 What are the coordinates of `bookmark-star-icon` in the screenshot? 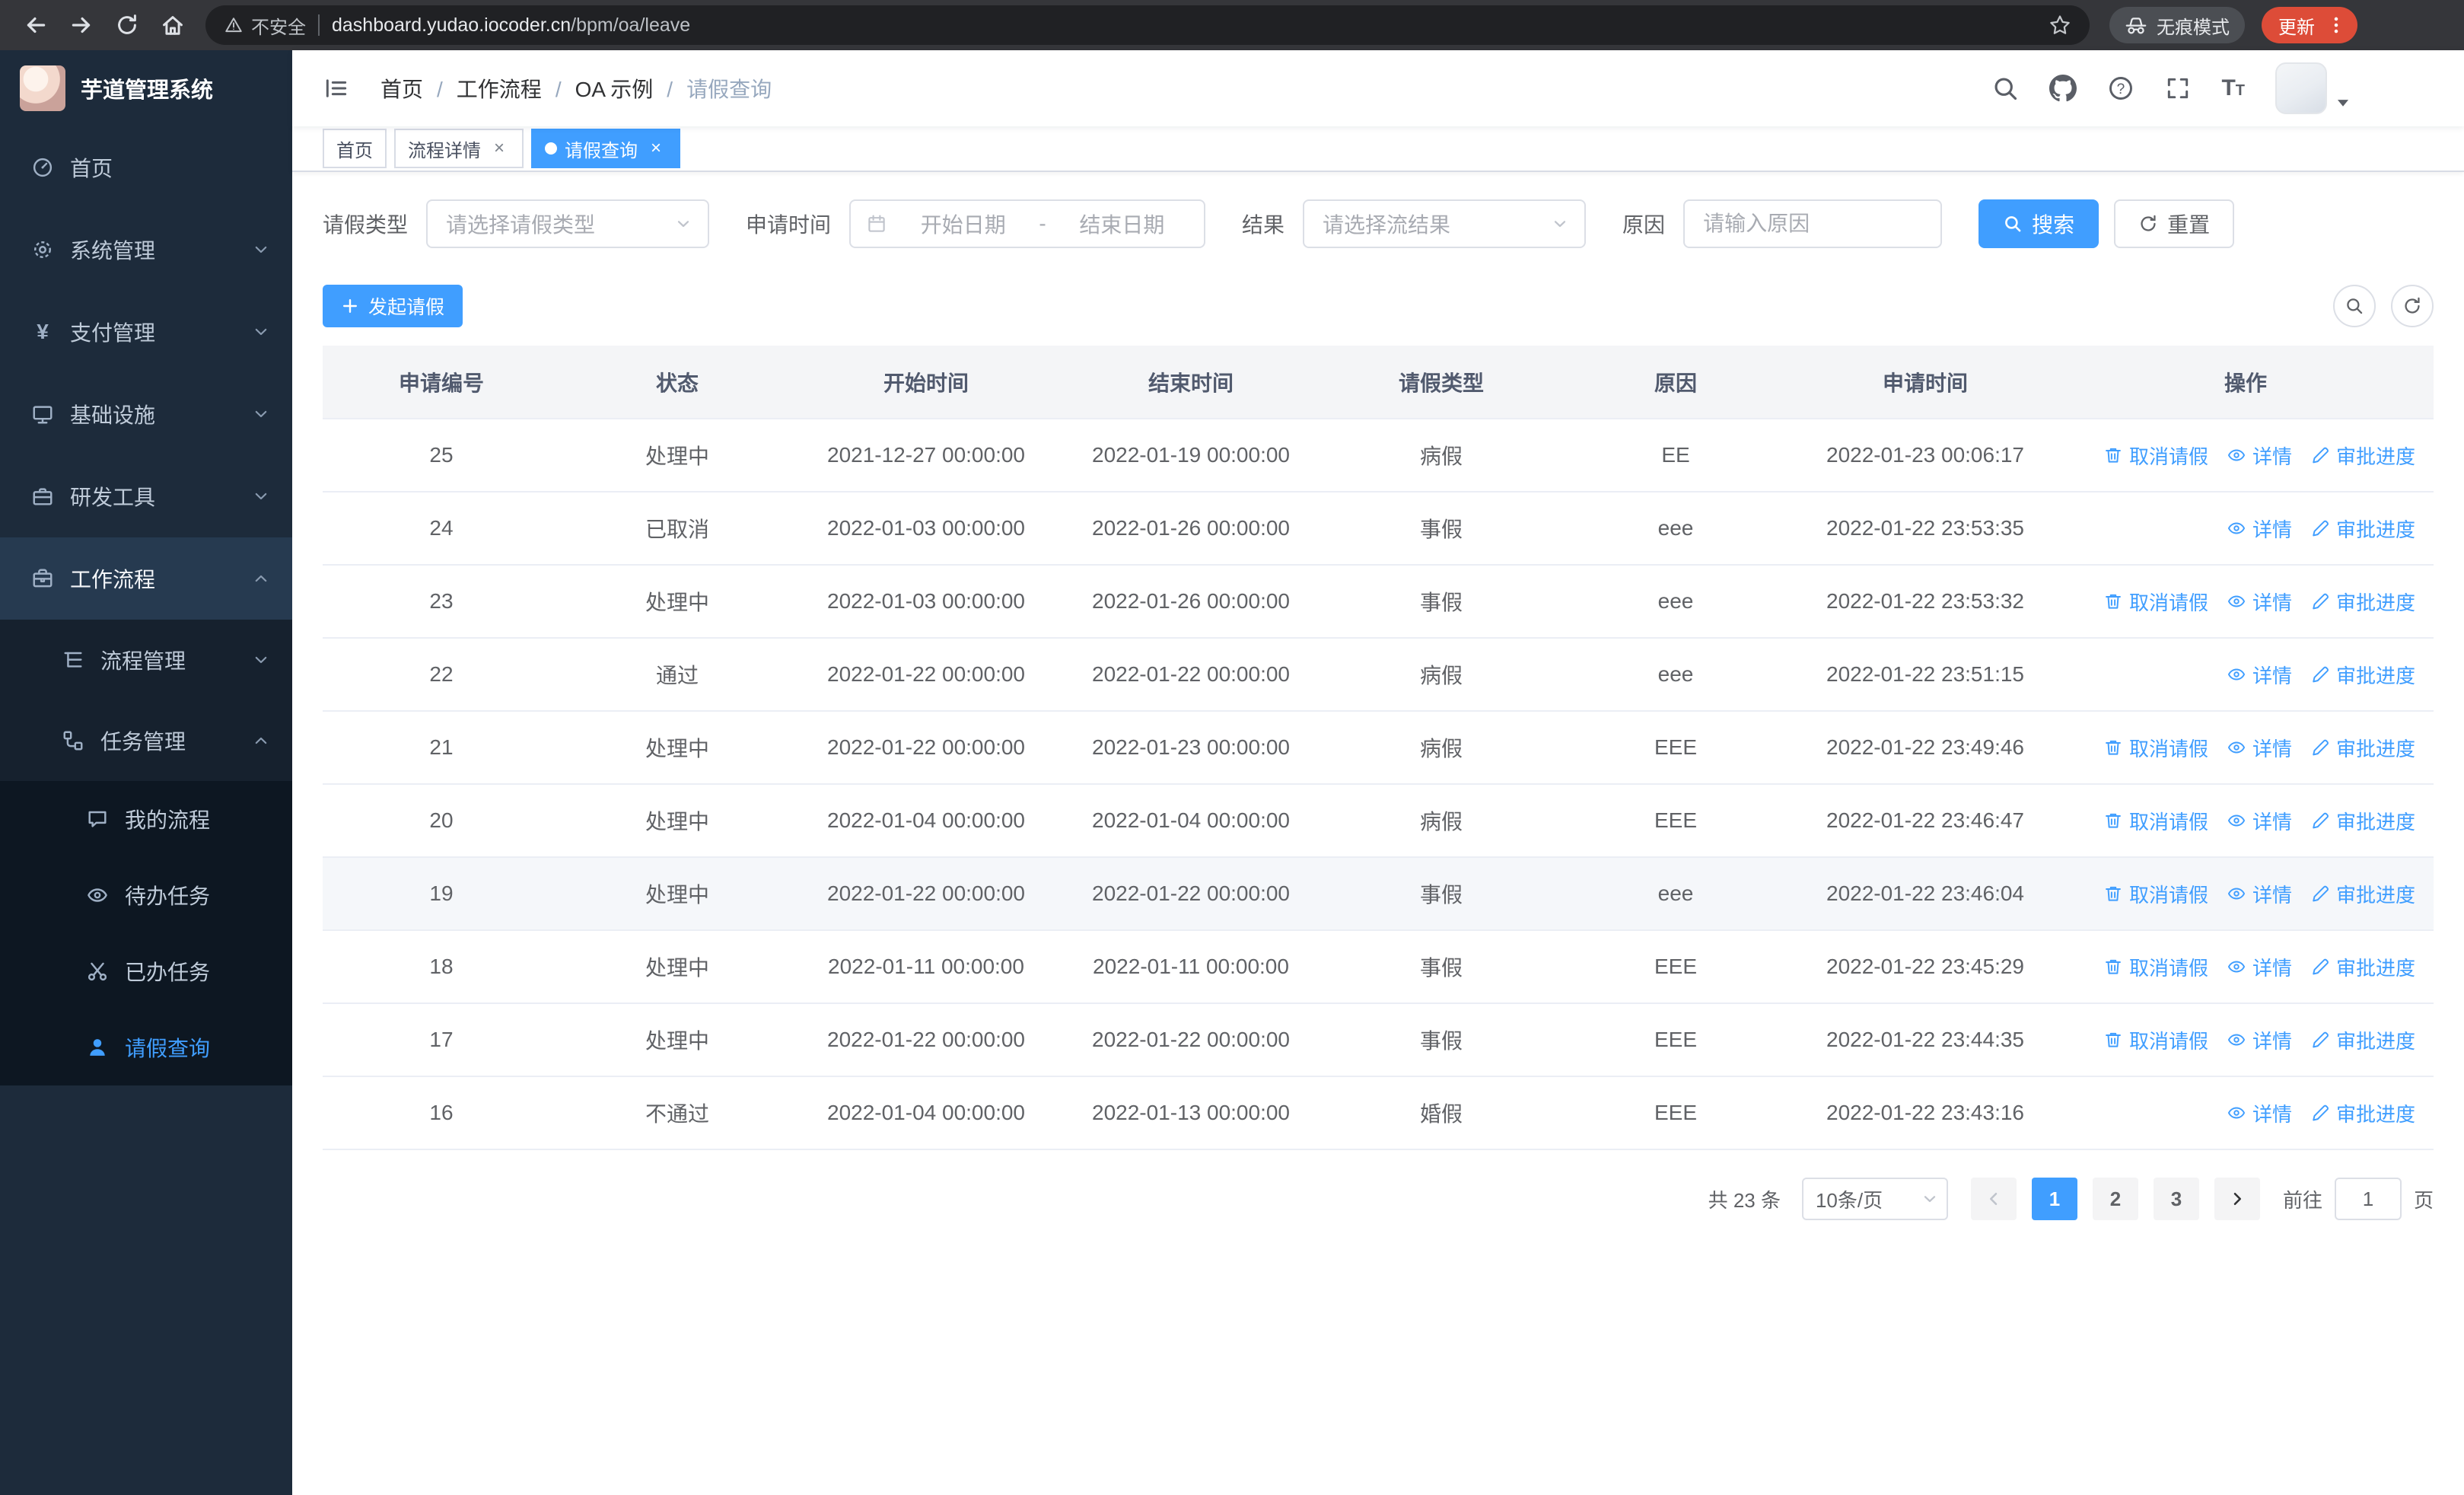 It's located at (2060, 26).